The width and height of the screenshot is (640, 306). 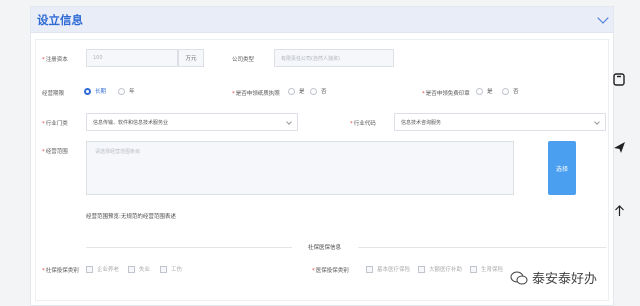 What do you see at coordinates (446, 94) in the screenshot?
I see `free-seal-label: *是否申领免费印章` at bounding box center [446, 94].